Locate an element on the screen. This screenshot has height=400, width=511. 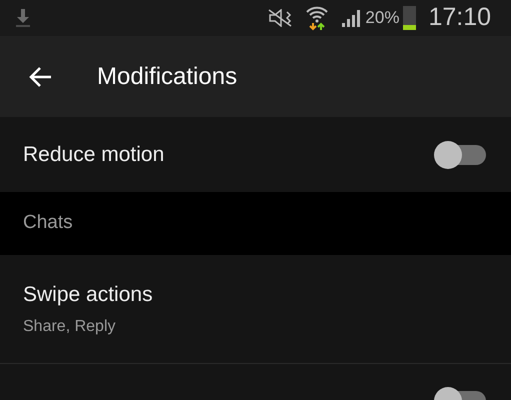
battery-percent: 20% is located at coordinates (382, 18).